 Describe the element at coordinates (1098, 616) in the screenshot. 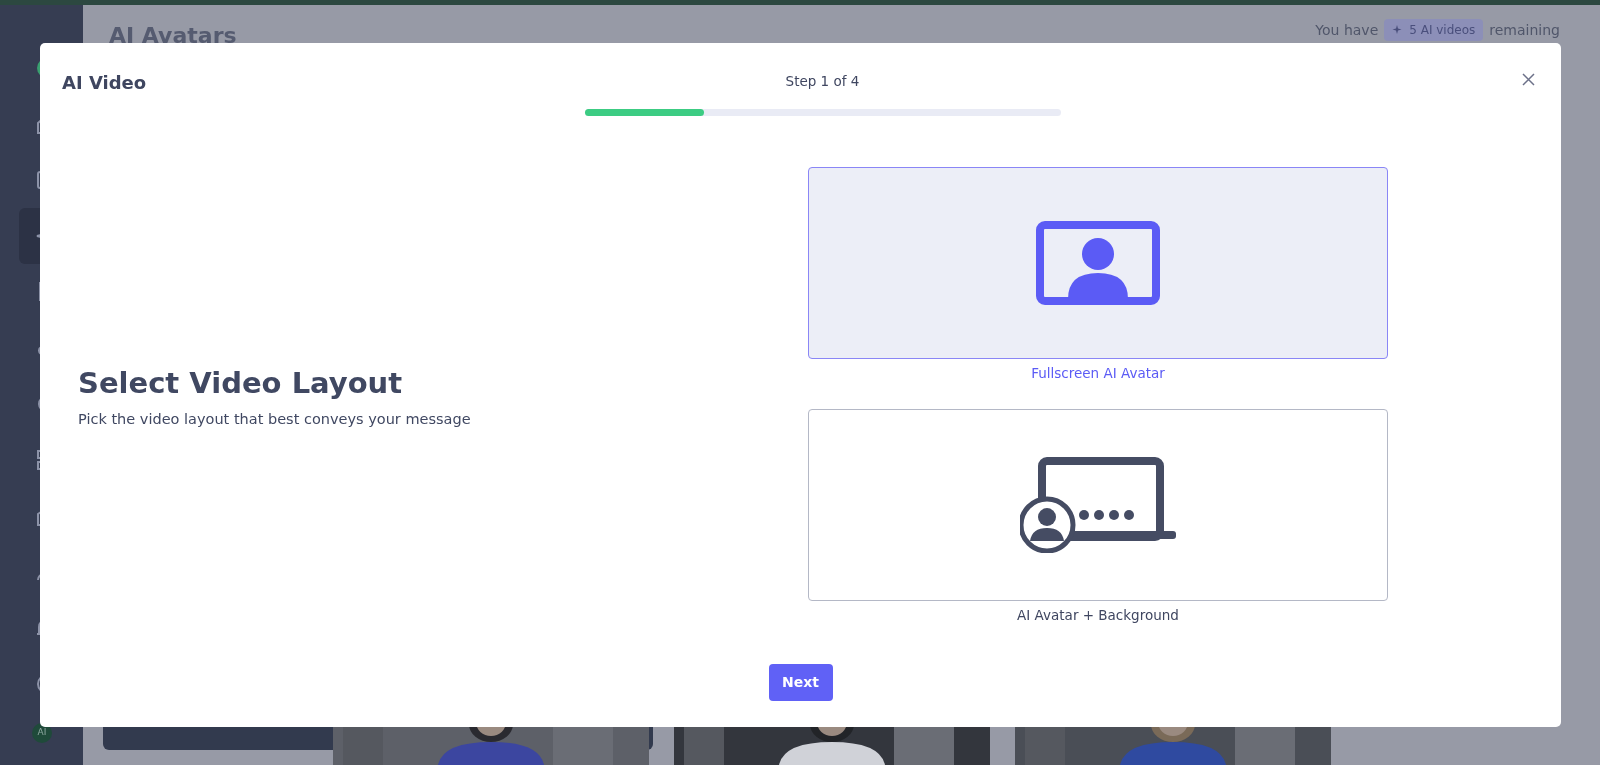

I see `layout-label: AI Avatar + Background` at that location.